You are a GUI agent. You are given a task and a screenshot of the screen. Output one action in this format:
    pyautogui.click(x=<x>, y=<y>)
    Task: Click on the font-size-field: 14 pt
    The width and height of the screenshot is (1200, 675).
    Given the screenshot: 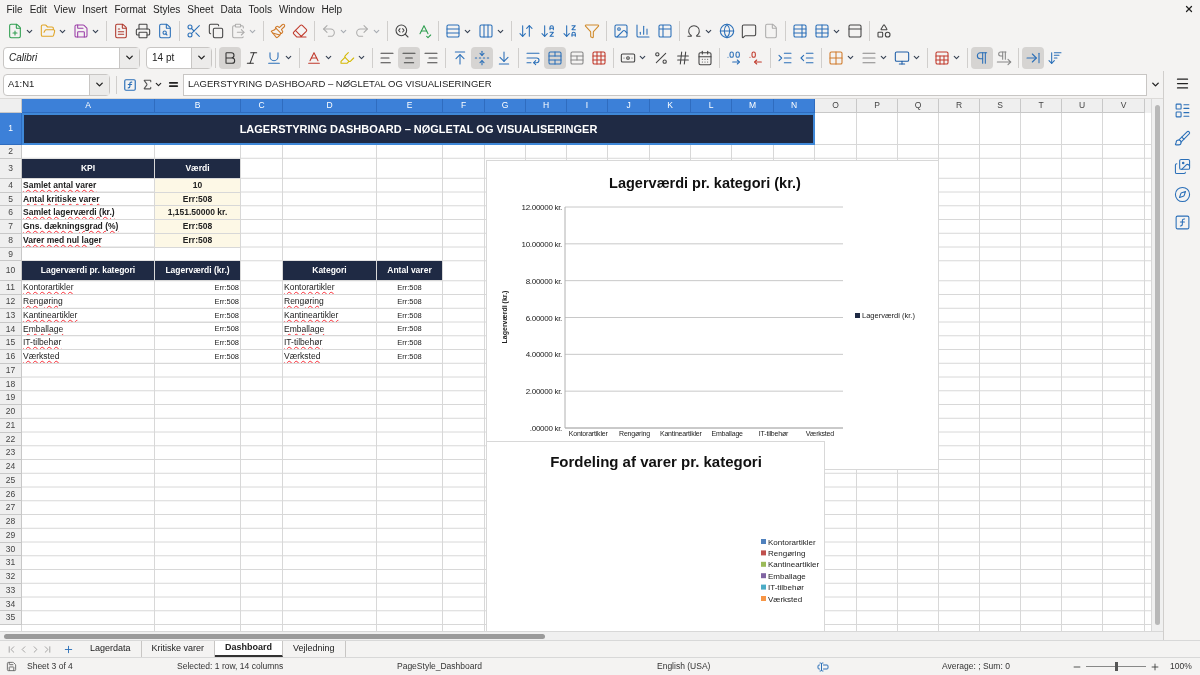 What is the action you would take?
    pyautogui.click(x=179, y=57)
    